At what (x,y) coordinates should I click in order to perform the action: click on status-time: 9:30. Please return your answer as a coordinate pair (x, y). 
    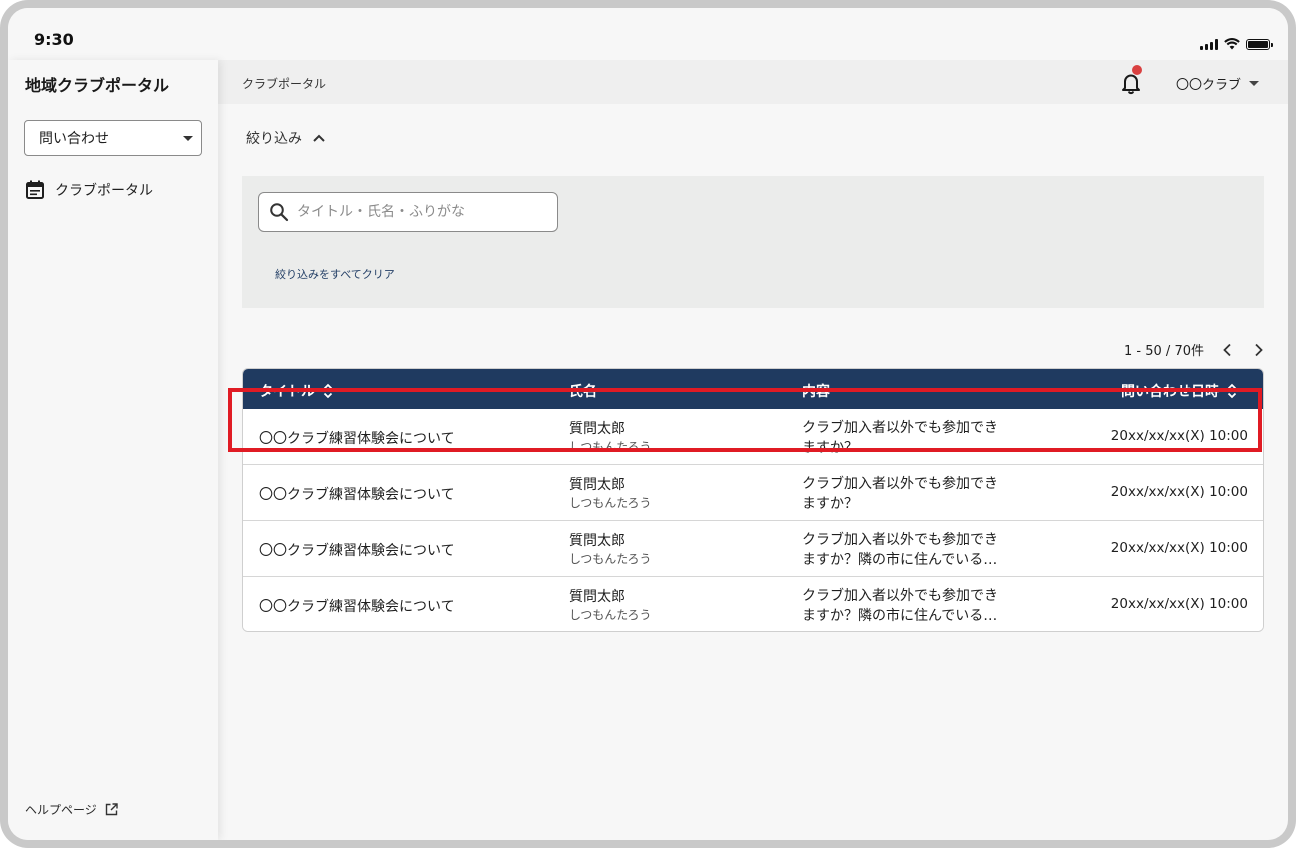
    Looking at the image, I should click on (54, 39).